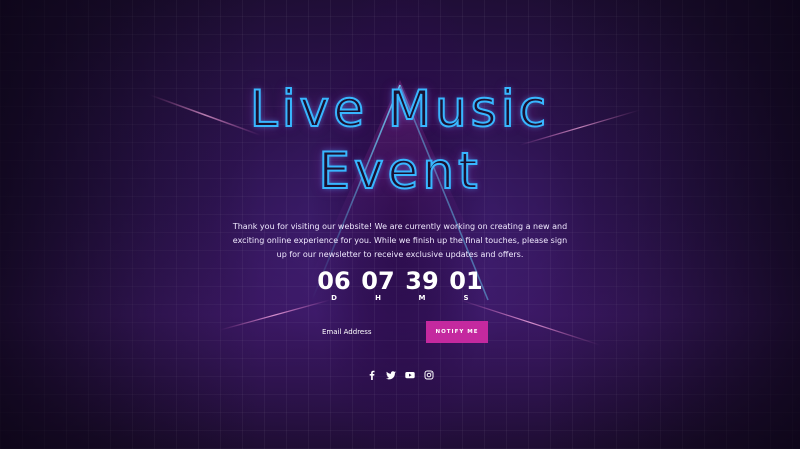 The height and width of the screenshot is (449, 800). Describe the element at coordinates (400, 109) in the screenshot. I see `title-line-1: Live Music` at that location.